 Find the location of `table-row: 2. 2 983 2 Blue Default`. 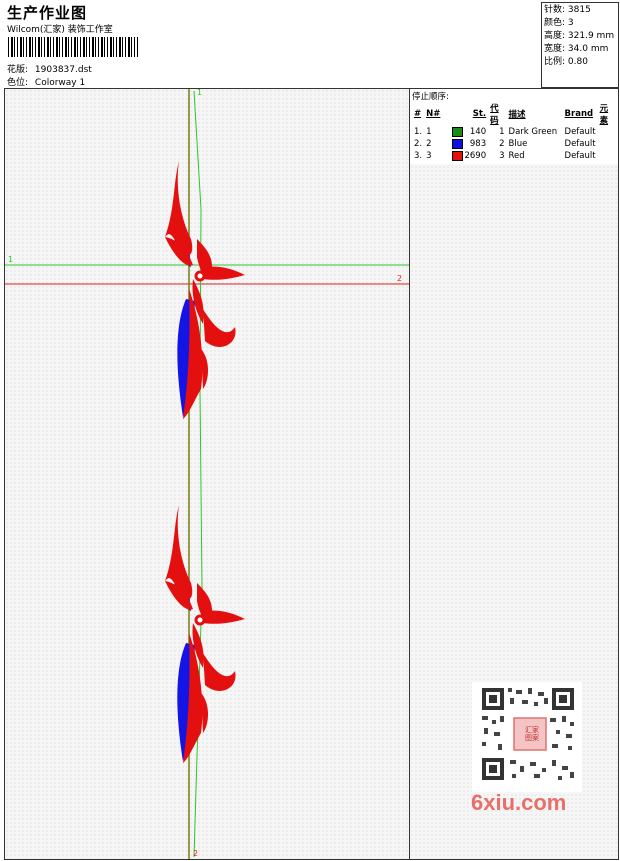

table-row: 2. 2 983 2 Blue Default is located at coordinates (505, 144).